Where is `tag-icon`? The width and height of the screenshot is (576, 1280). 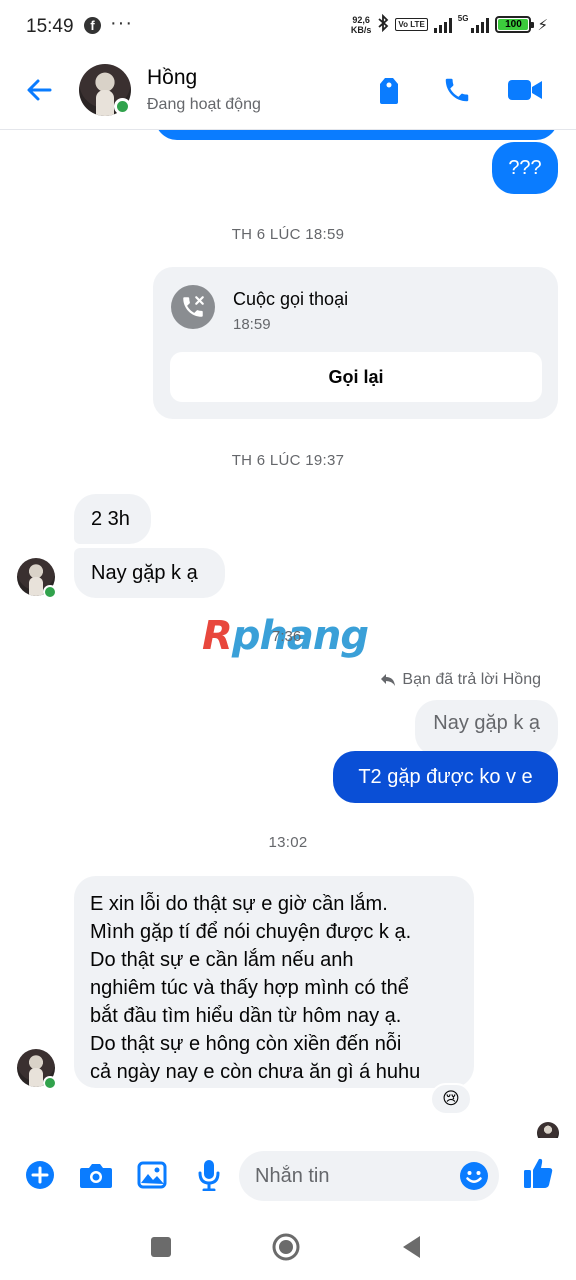 tag-icon is located at coordinates (389, 91).